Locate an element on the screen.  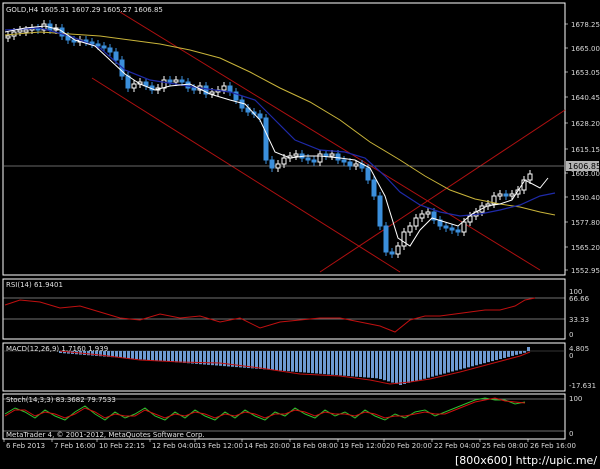
stoch-tick-0: 0 is located at coordinates (571, 434).